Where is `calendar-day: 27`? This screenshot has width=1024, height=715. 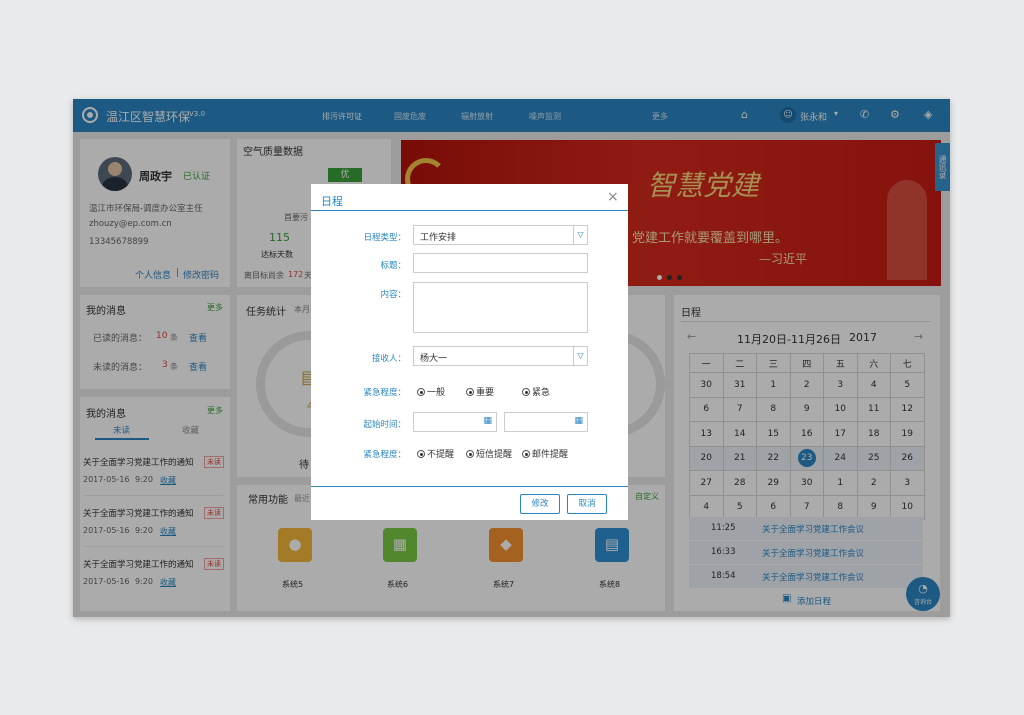
calendar-day: 27 is located at coordinates (706, 483).